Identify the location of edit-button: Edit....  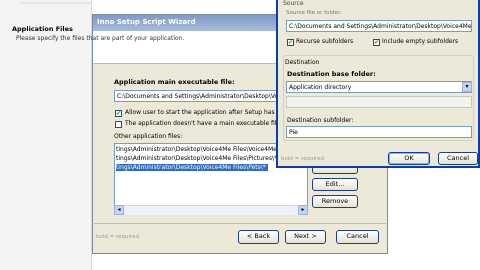
(335, 184).